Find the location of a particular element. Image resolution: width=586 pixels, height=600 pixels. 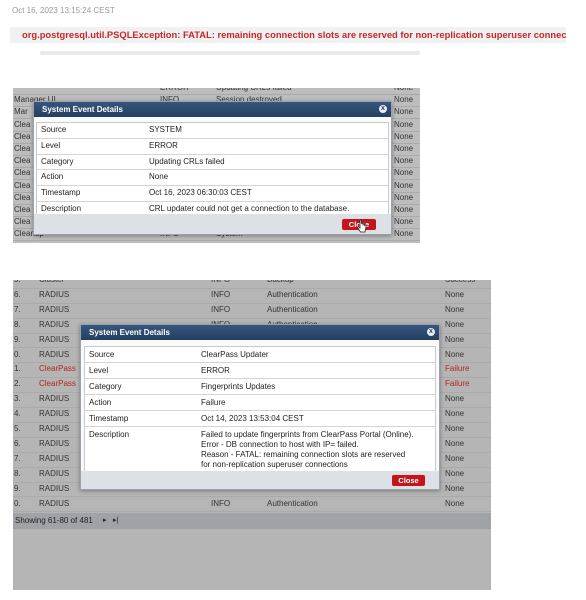

detail-value: Updating CRLs failed is located at coordinates (187, 161).